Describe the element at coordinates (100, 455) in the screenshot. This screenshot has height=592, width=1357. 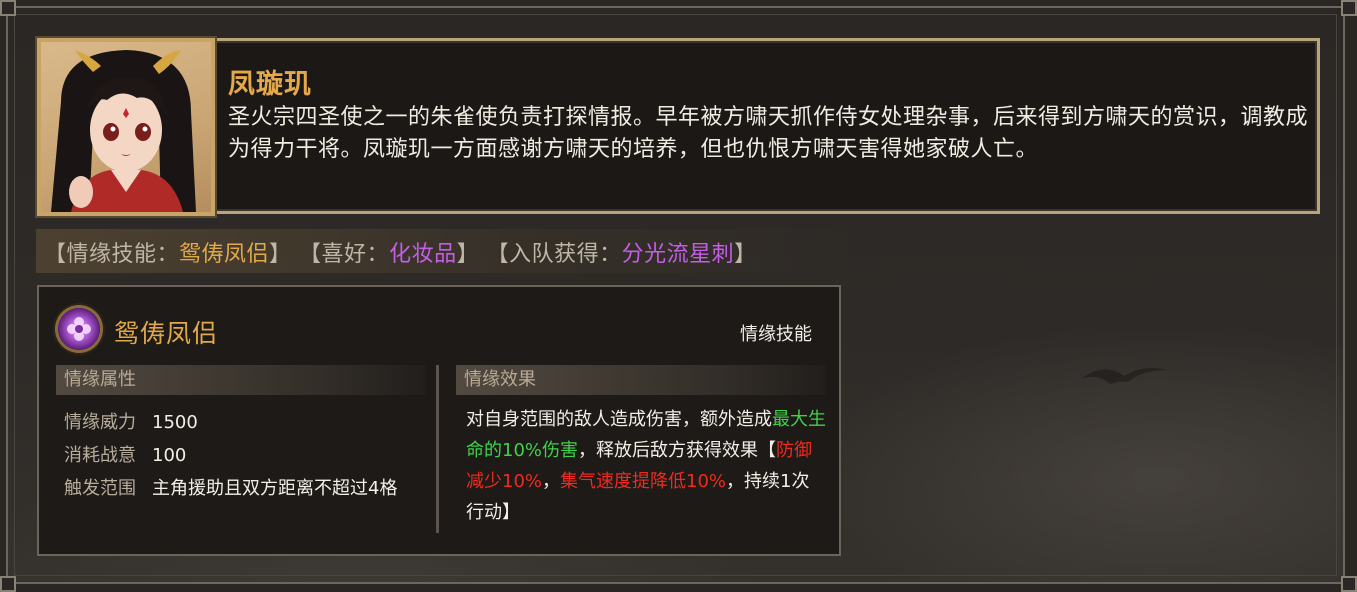
I see `attribute-label: 消耗战意` at that location.